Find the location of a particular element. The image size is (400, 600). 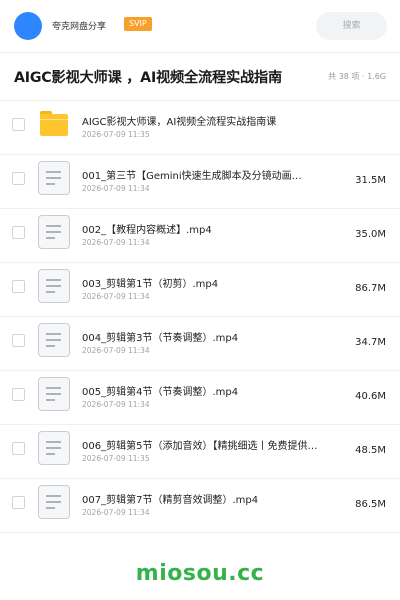

file-name: 002_【教程内容概述】.mp4 is located at coordinates (147, 230).